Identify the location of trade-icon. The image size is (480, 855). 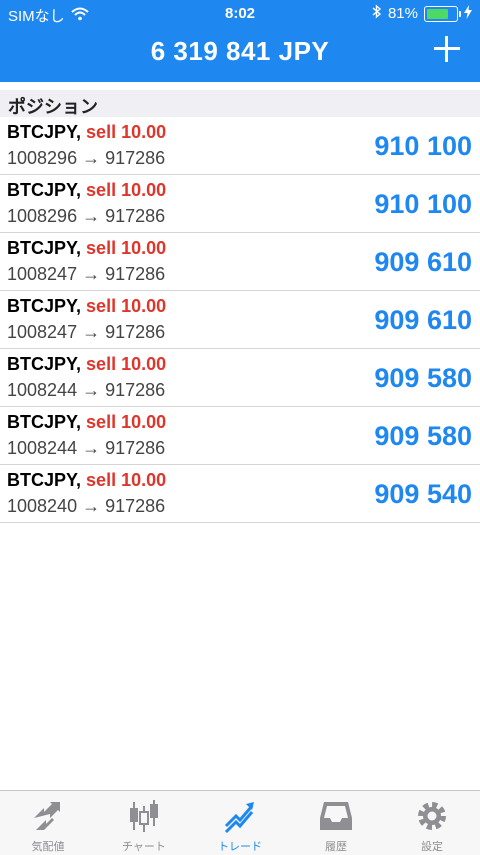
(239, 818).